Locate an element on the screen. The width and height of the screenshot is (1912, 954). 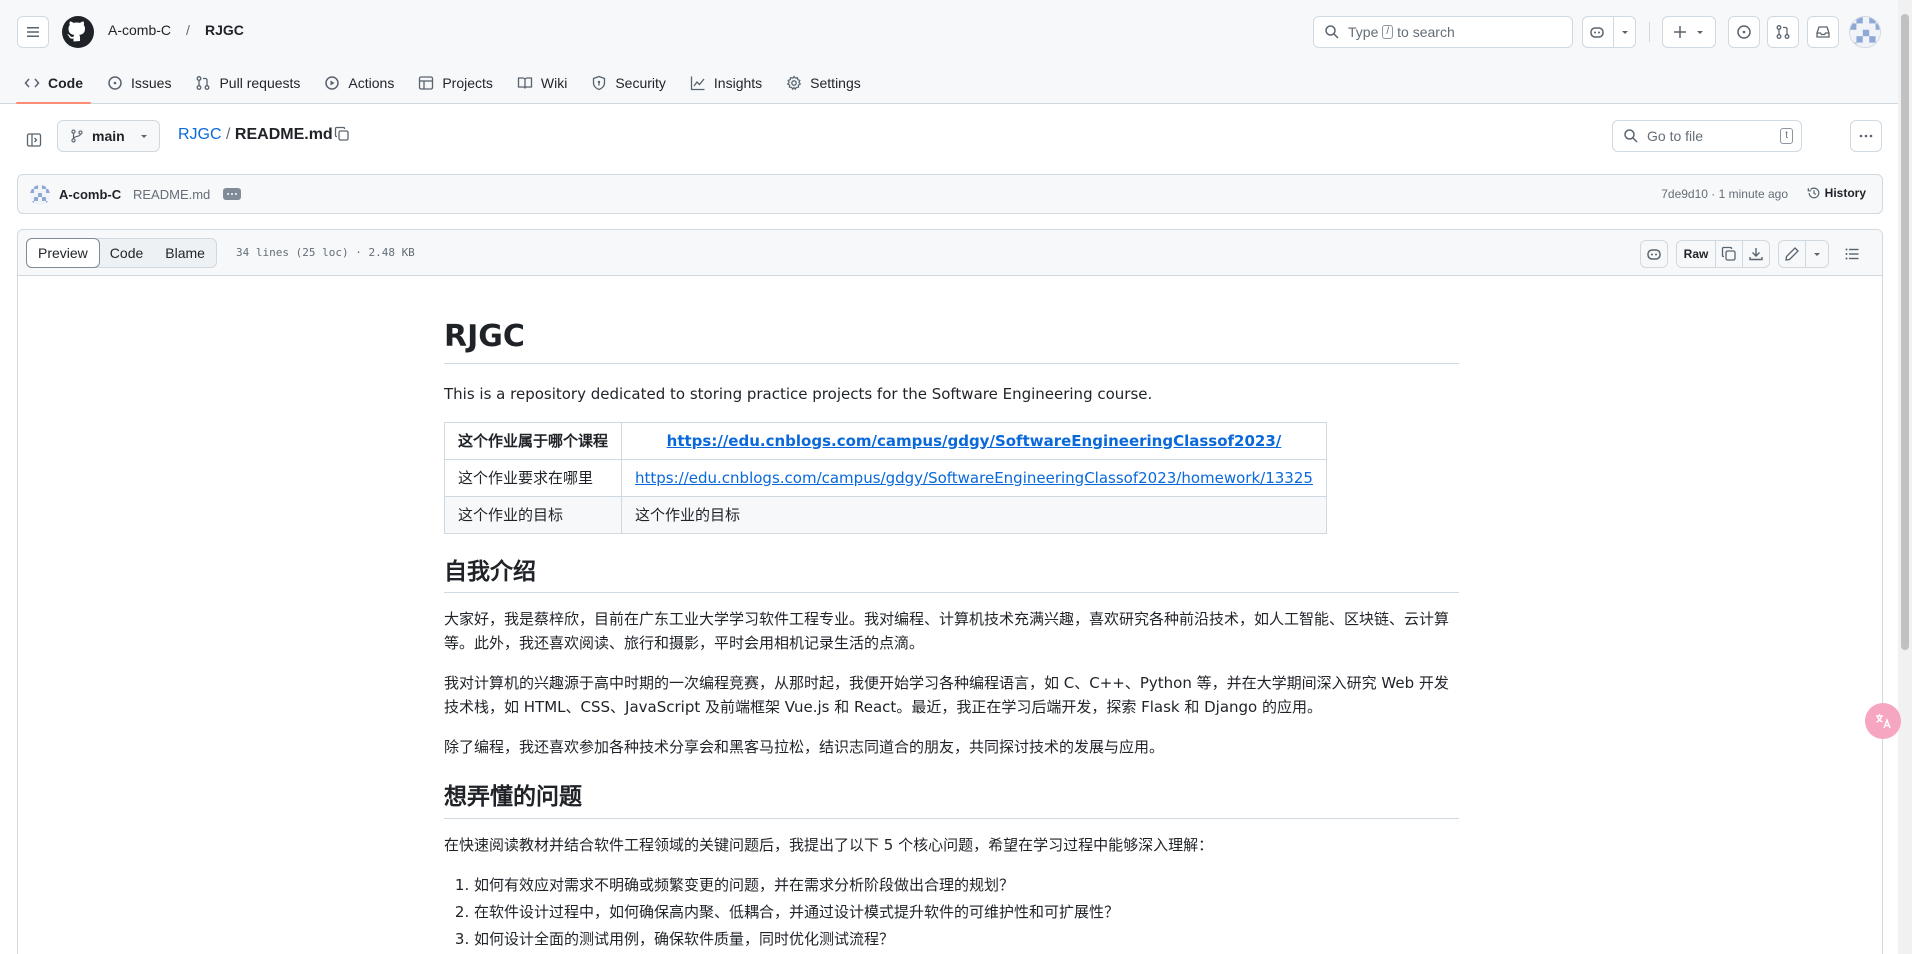
download-icon is located at coordinates (1756, 254).